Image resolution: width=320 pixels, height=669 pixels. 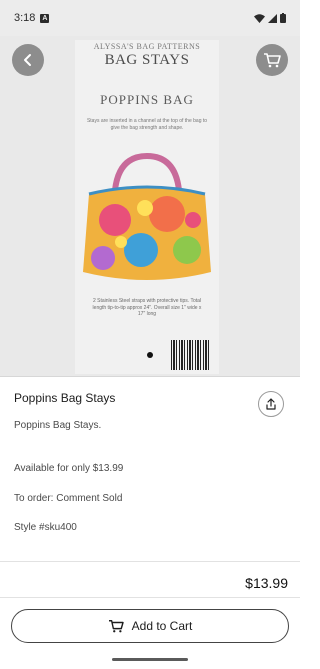 What do you see at coordinates (147, 216) in the screenshot?
I see `bag-illustration` at bounding box center [147, 216].